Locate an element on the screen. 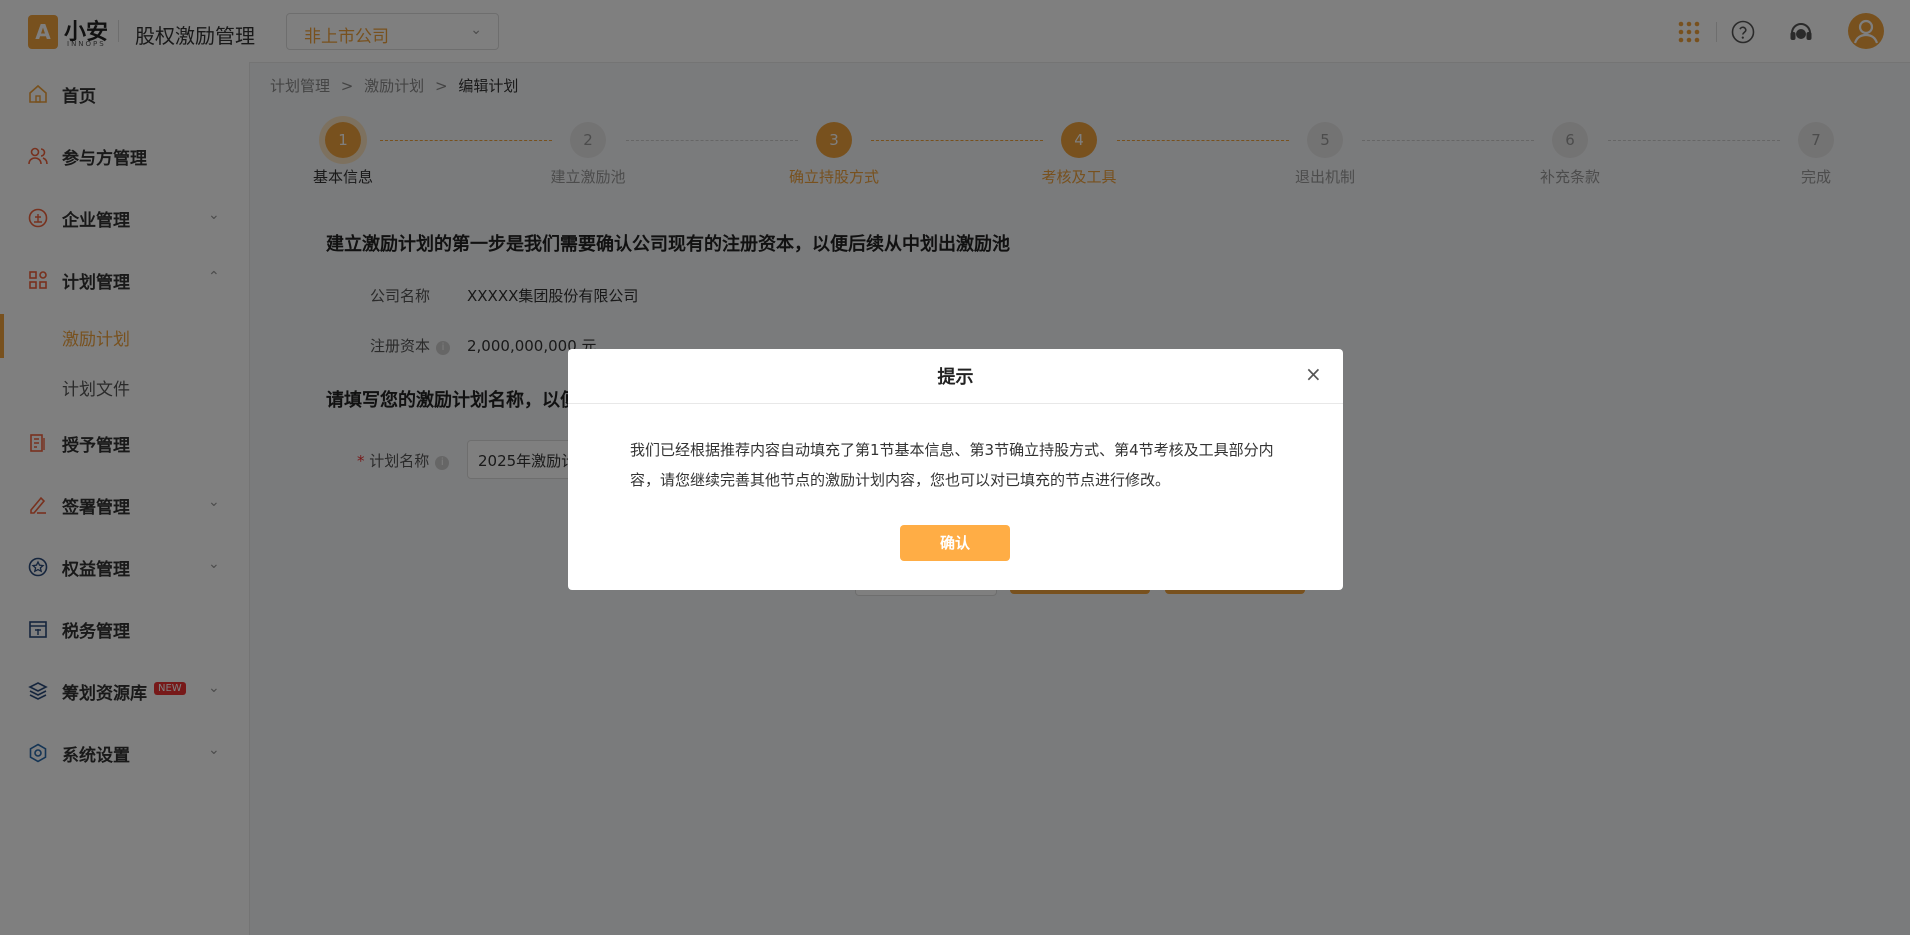 The width and height of the screenshot is (1910, 935). confirm-button: 确认 is located at coordinates (955, 543).